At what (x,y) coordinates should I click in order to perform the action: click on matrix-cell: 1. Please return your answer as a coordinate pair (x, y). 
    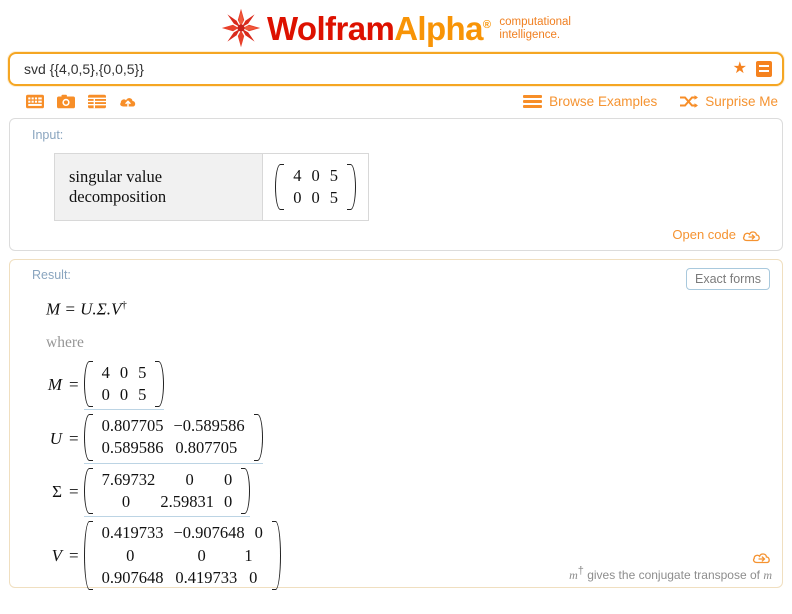
    Looking at the image, I should click on (248, 555).